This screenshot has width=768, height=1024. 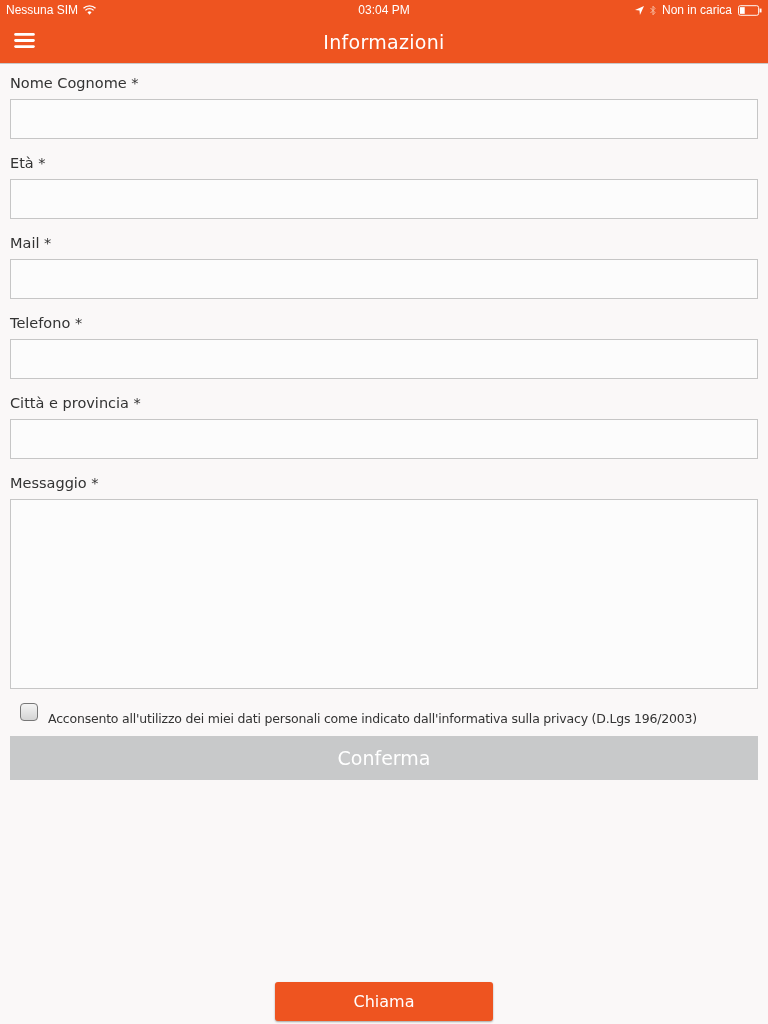 I want to click on battery-icon, so click(x=750, y=10).